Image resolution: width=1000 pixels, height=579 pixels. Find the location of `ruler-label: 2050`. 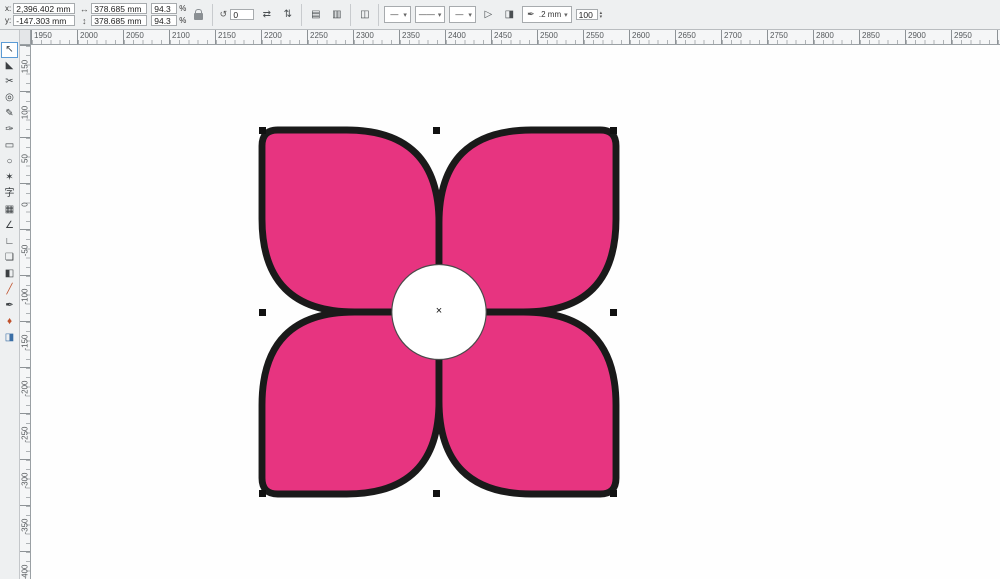

ruler-label: 2050 is located at coordinates (135, 35).